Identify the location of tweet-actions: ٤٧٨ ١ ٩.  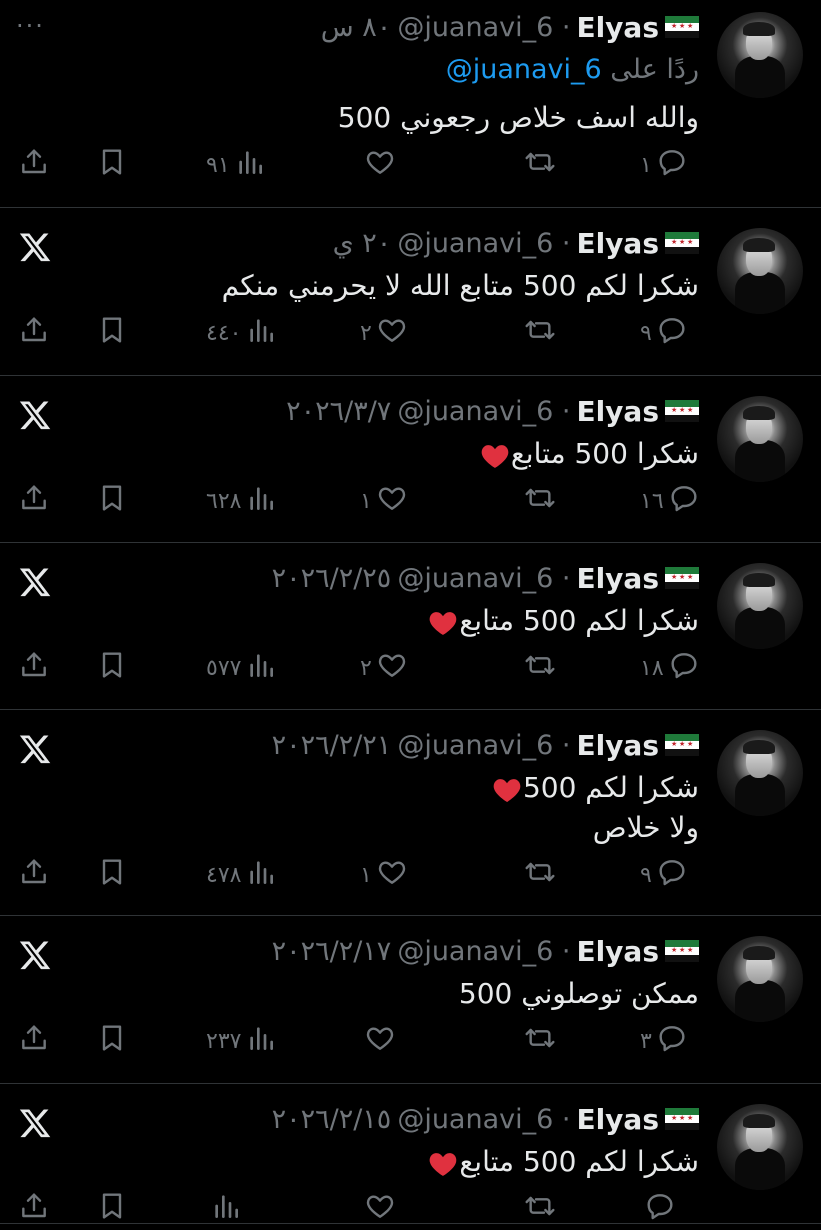
(410, 876).